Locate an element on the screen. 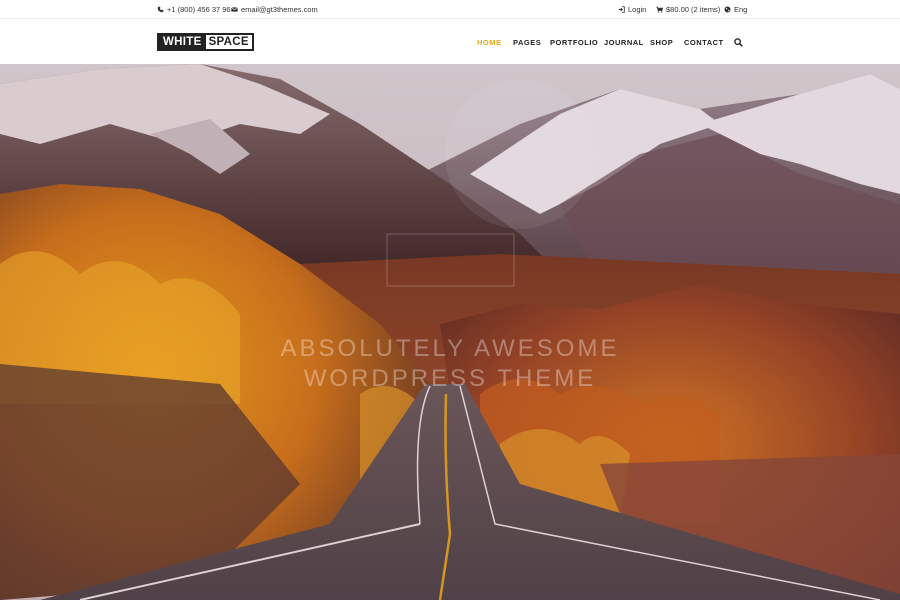  nav-shop: SHOP is located at coordinates (661, 42).